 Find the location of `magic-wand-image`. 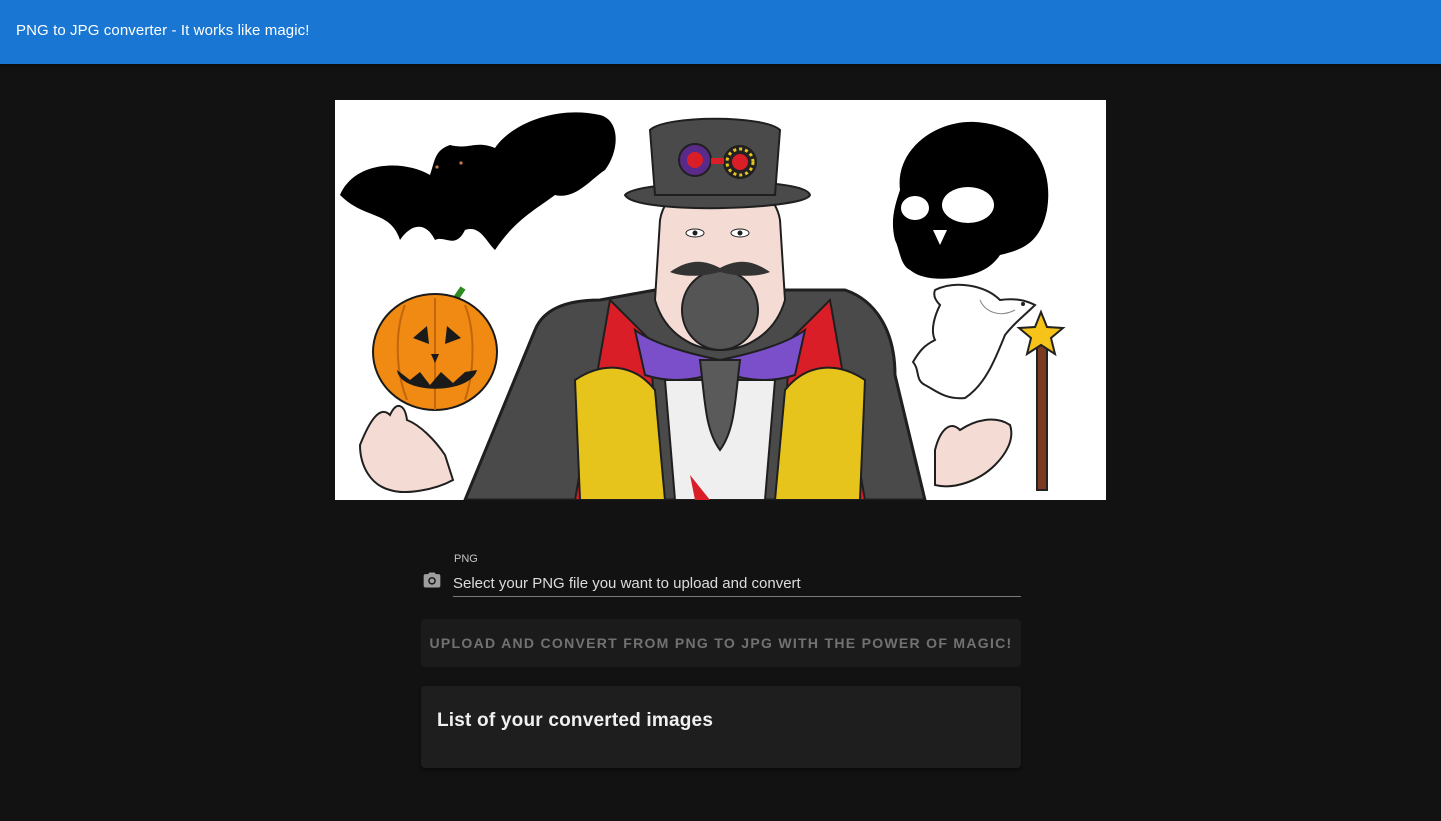

magic-wand-image is located at coordinates (1041, 400).